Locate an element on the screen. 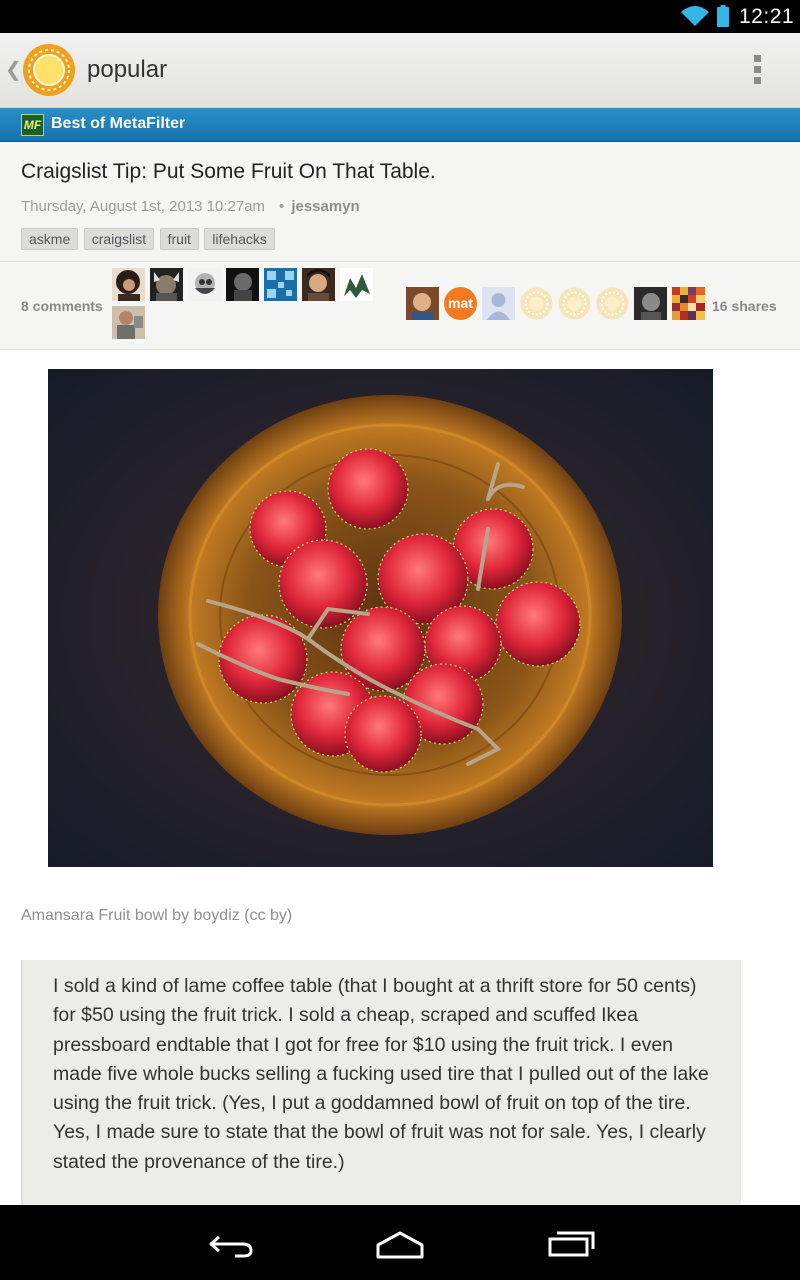 Image resolution: width=800 pixels, height=1280 pixels. article-date: Thursday, August 1st, 2013 10:27am is located at coordinates (143, 206).